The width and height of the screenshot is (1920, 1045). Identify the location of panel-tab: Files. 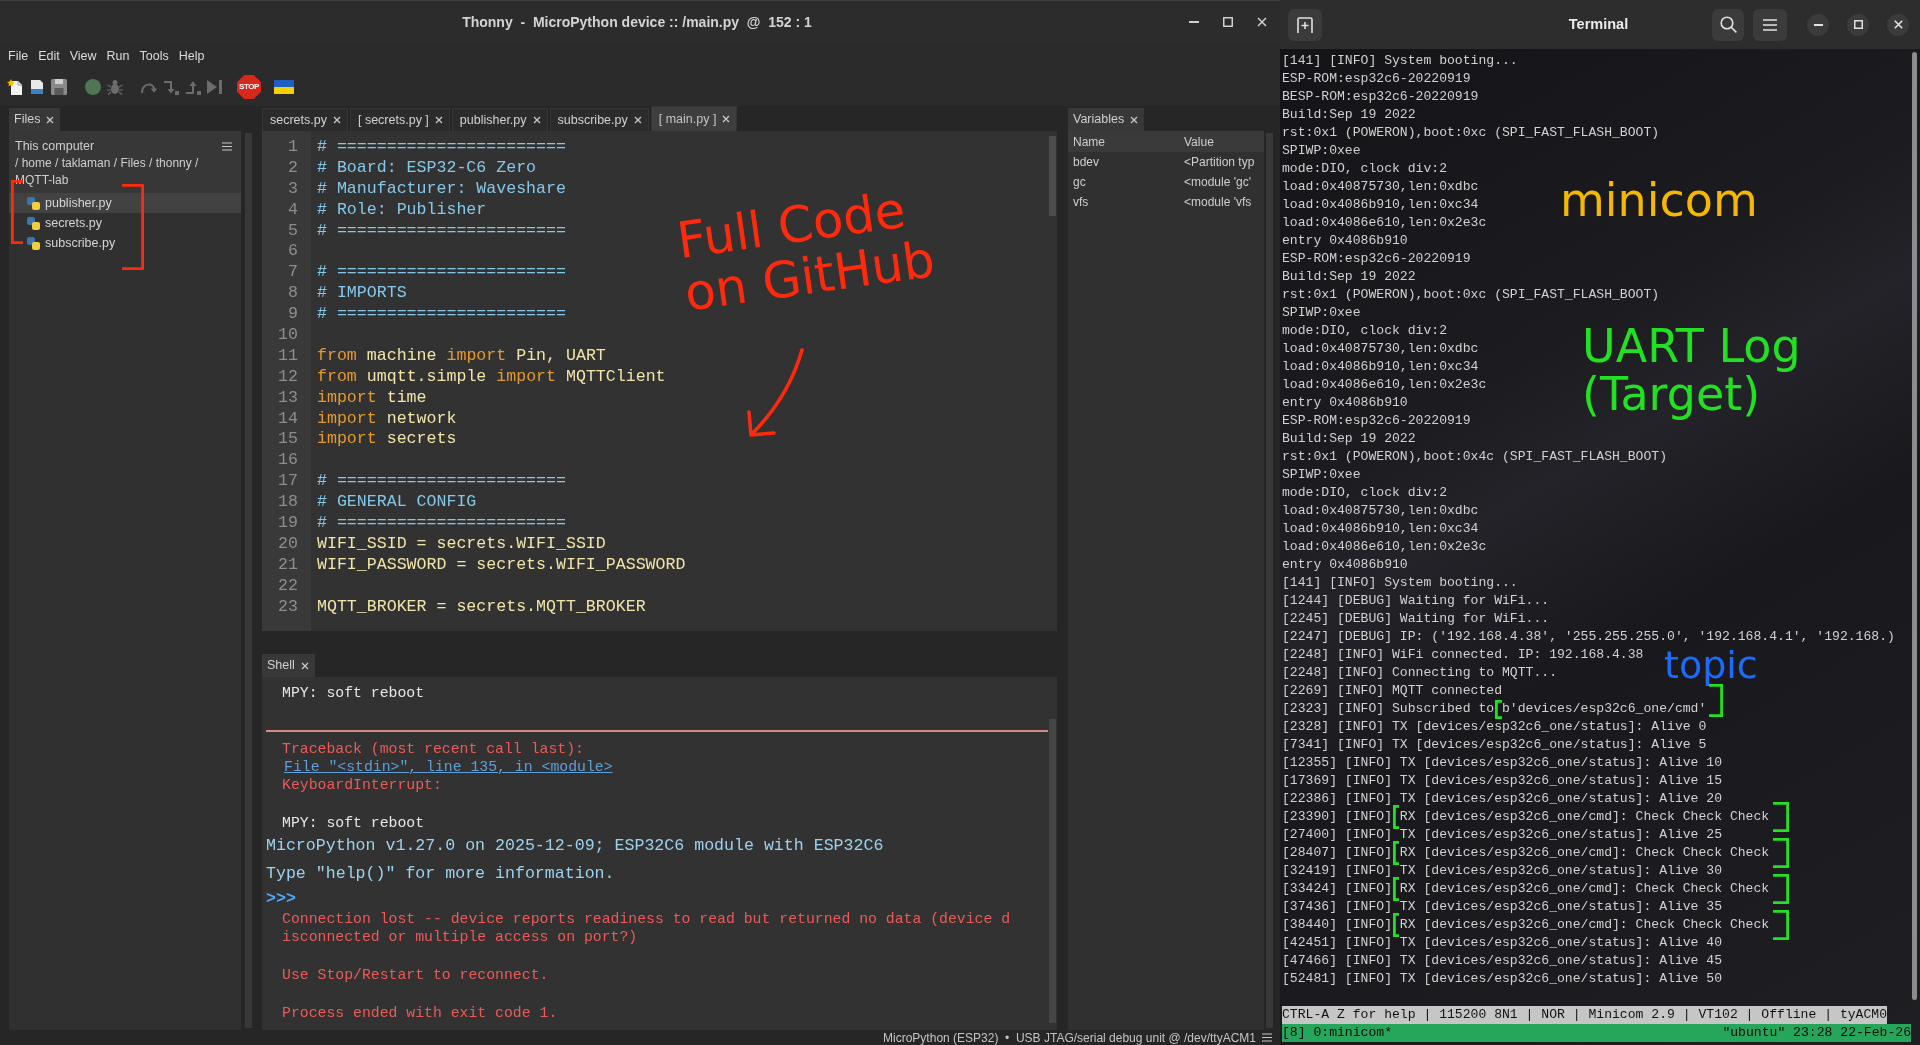
(35, 119).